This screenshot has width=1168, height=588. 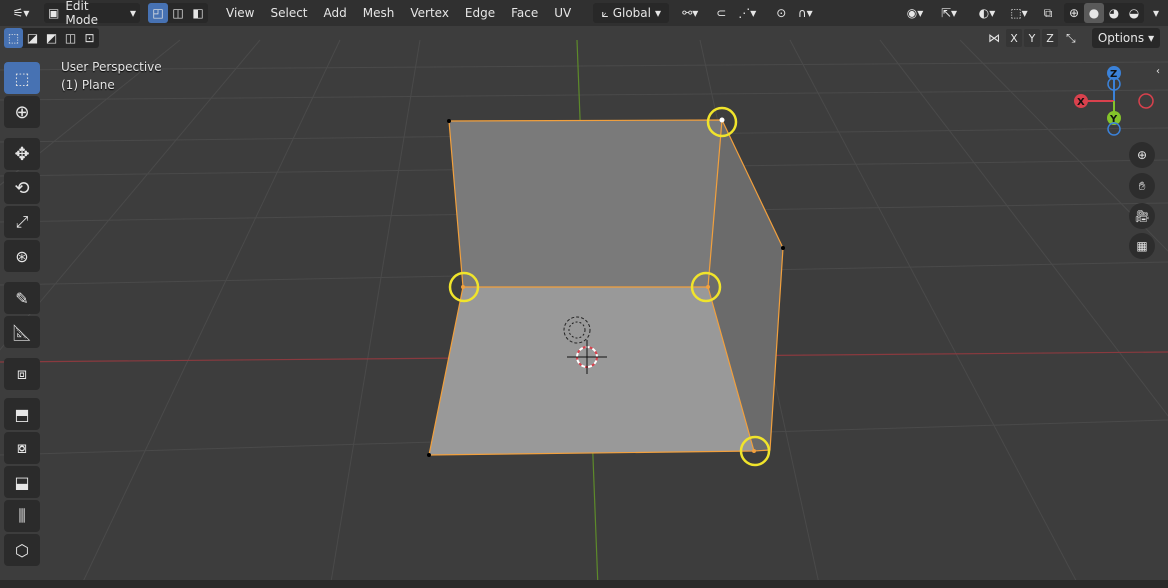 I want to click on select-new-icon: ⬚, so click(x=13, y=38).